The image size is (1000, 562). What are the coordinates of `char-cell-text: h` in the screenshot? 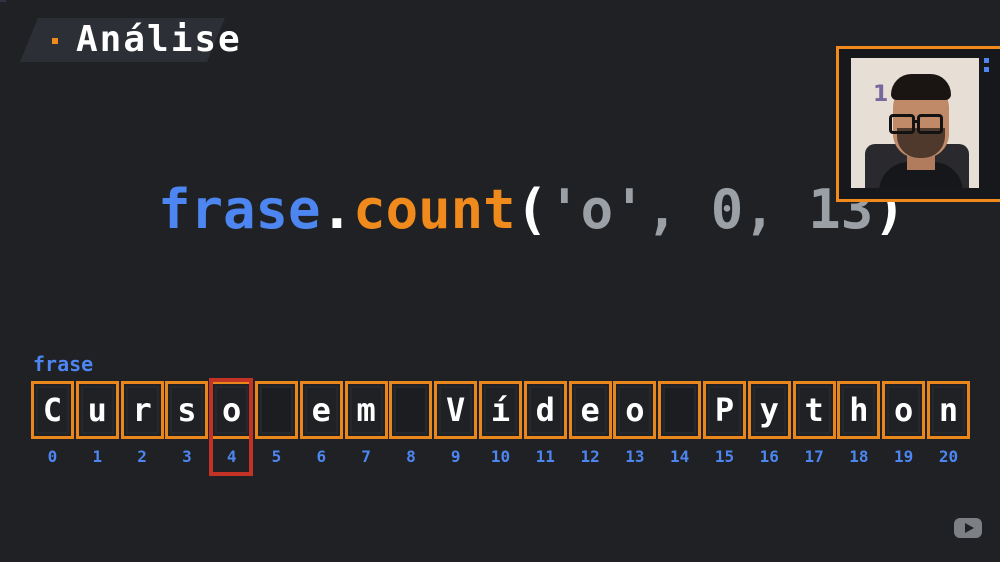 It's located at (859, 410).